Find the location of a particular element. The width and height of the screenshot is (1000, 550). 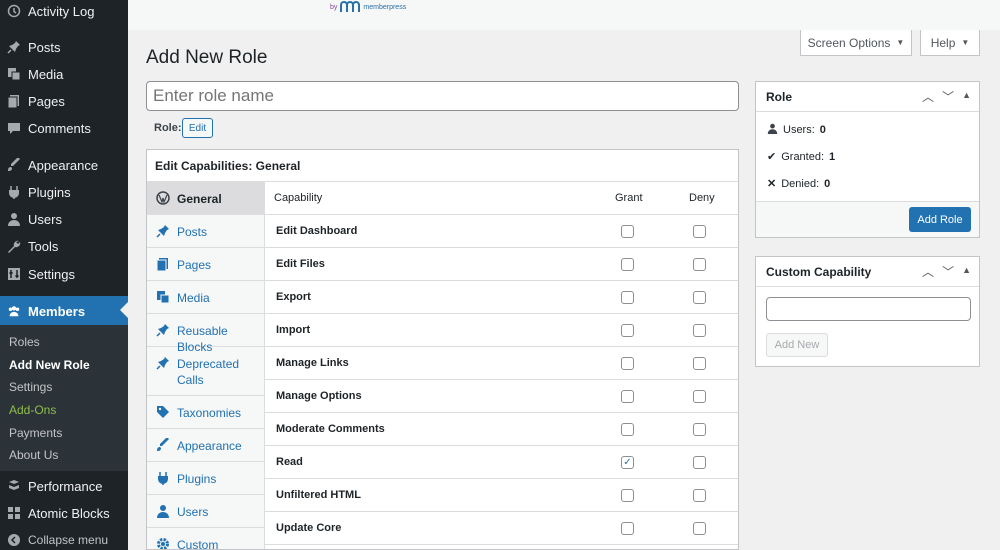

role-panel-header: Role ︿ ﹀ ▲ is located at coordinates (867, 97).